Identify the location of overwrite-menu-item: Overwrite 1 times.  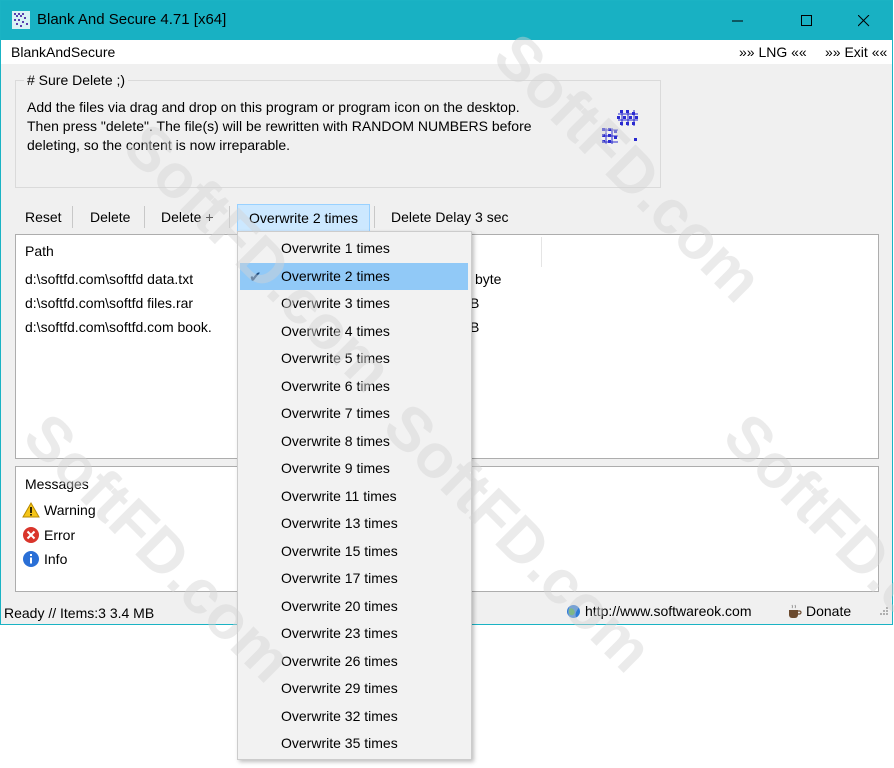
(354, 248).